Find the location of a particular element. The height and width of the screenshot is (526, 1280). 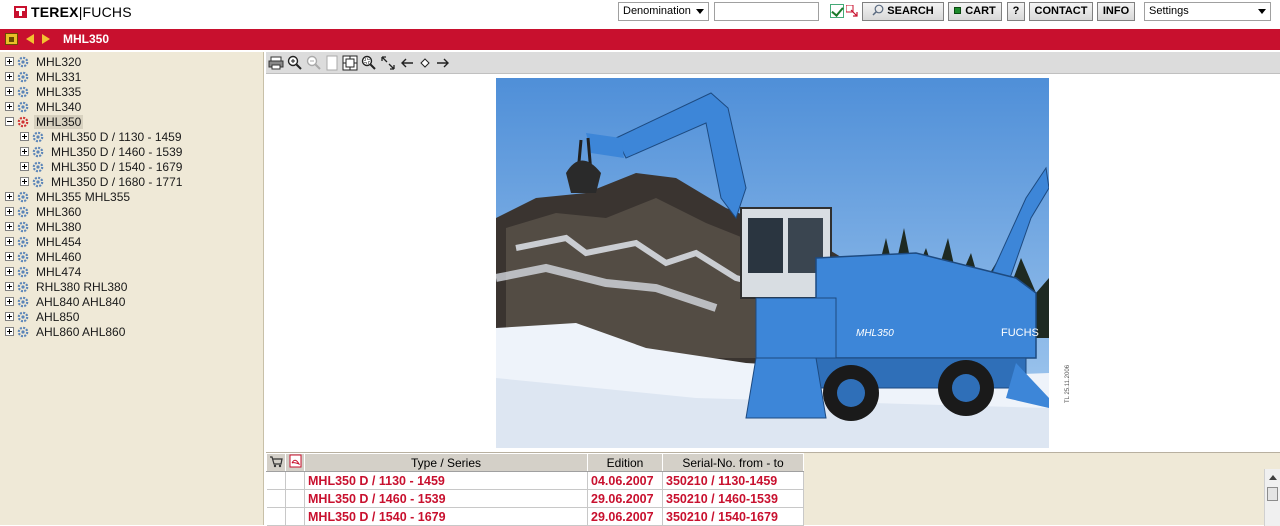

tree-item: MHL350 D / 1540 - 1679 is located at coordinates (102, 166).